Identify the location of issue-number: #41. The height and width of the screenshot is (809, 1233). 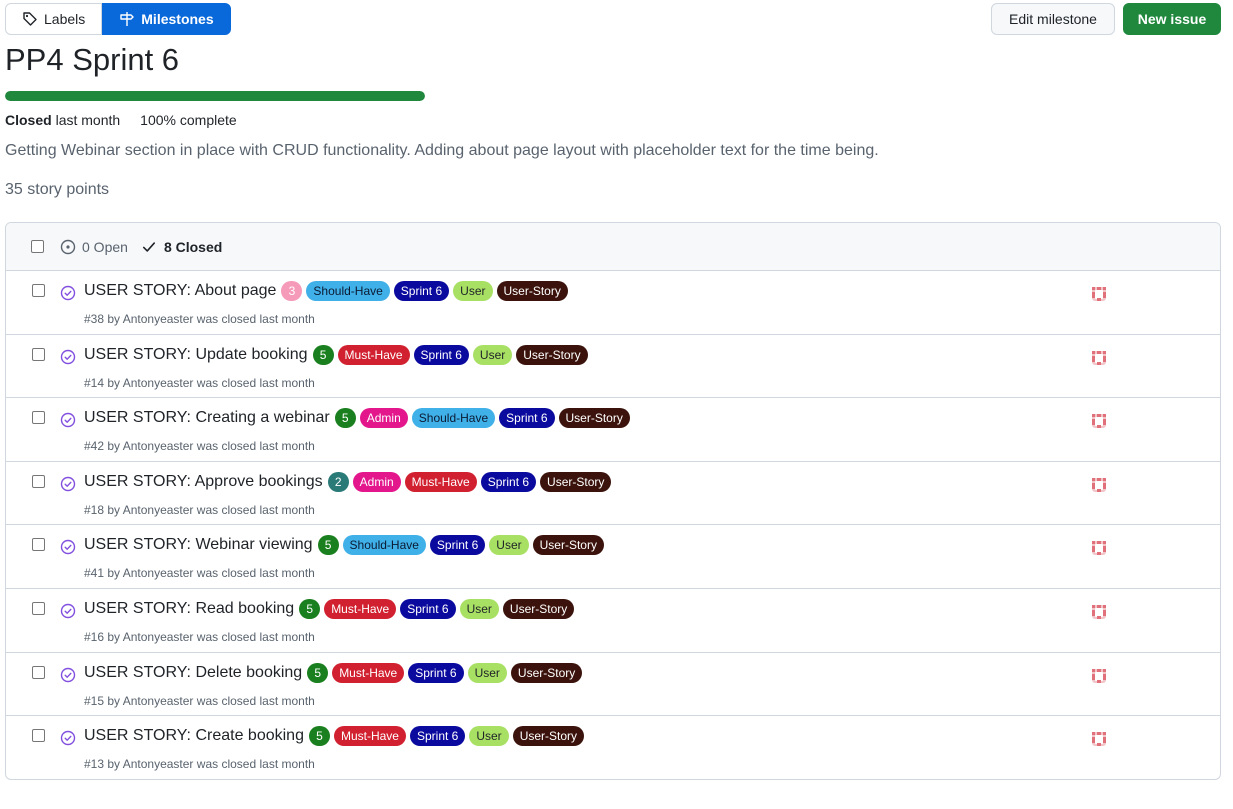
(94, 573).